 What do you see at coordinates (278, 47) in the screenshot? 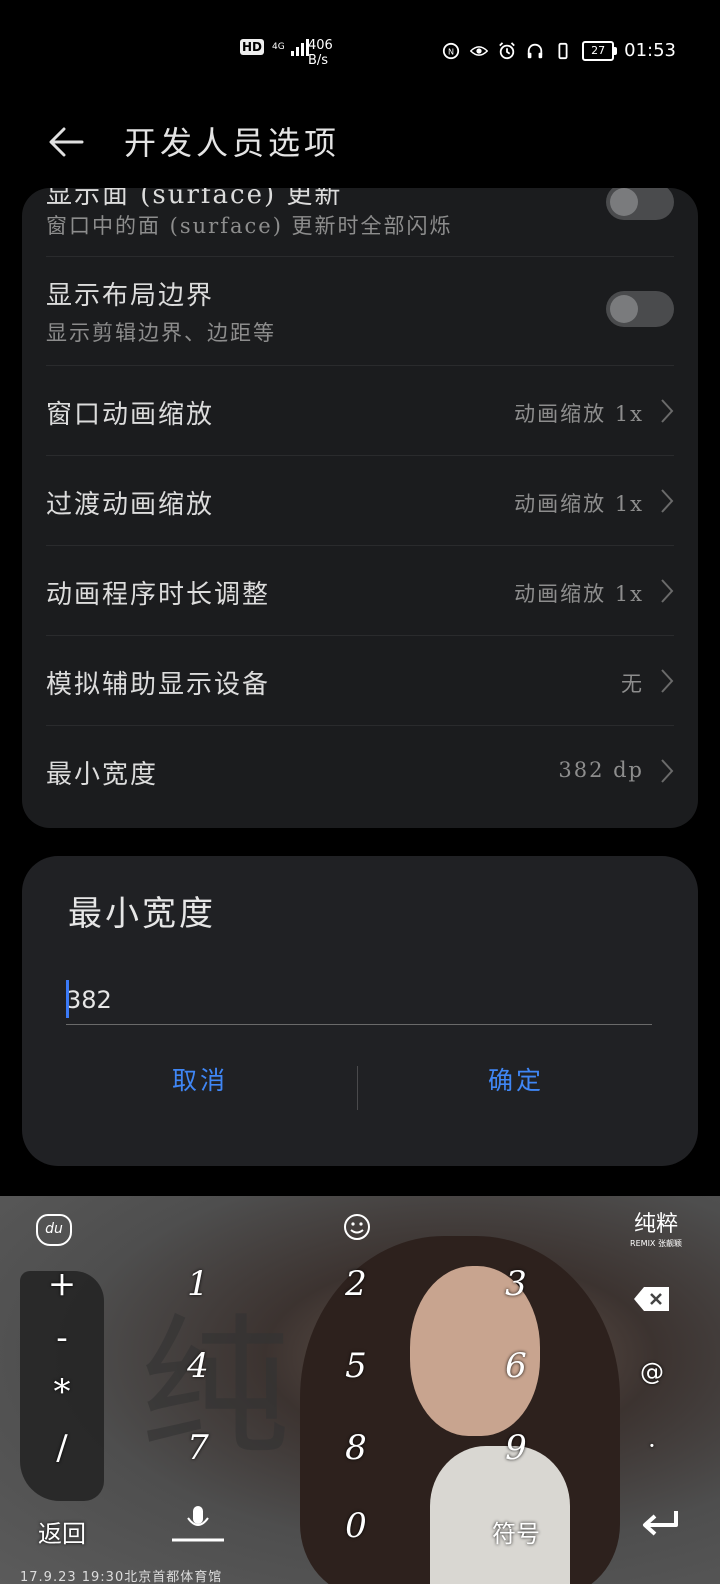
I see `network-type: 4G` at bounding box center [278, 47].